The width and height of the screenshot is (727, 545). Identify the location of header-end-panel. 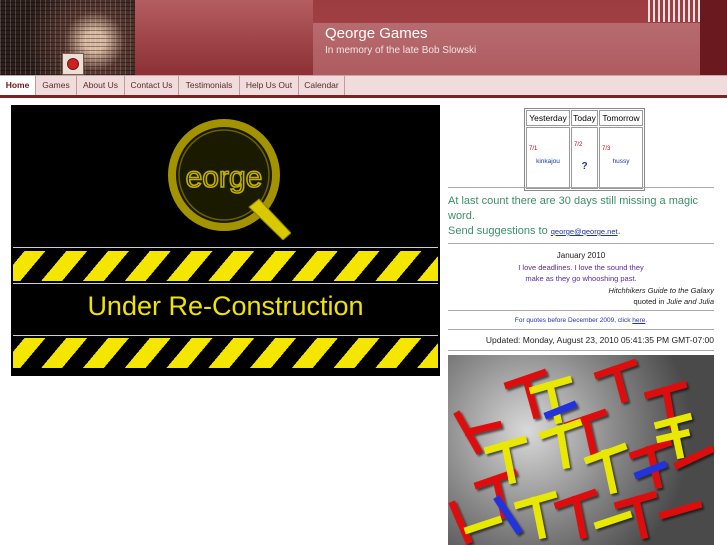
(713, 37).